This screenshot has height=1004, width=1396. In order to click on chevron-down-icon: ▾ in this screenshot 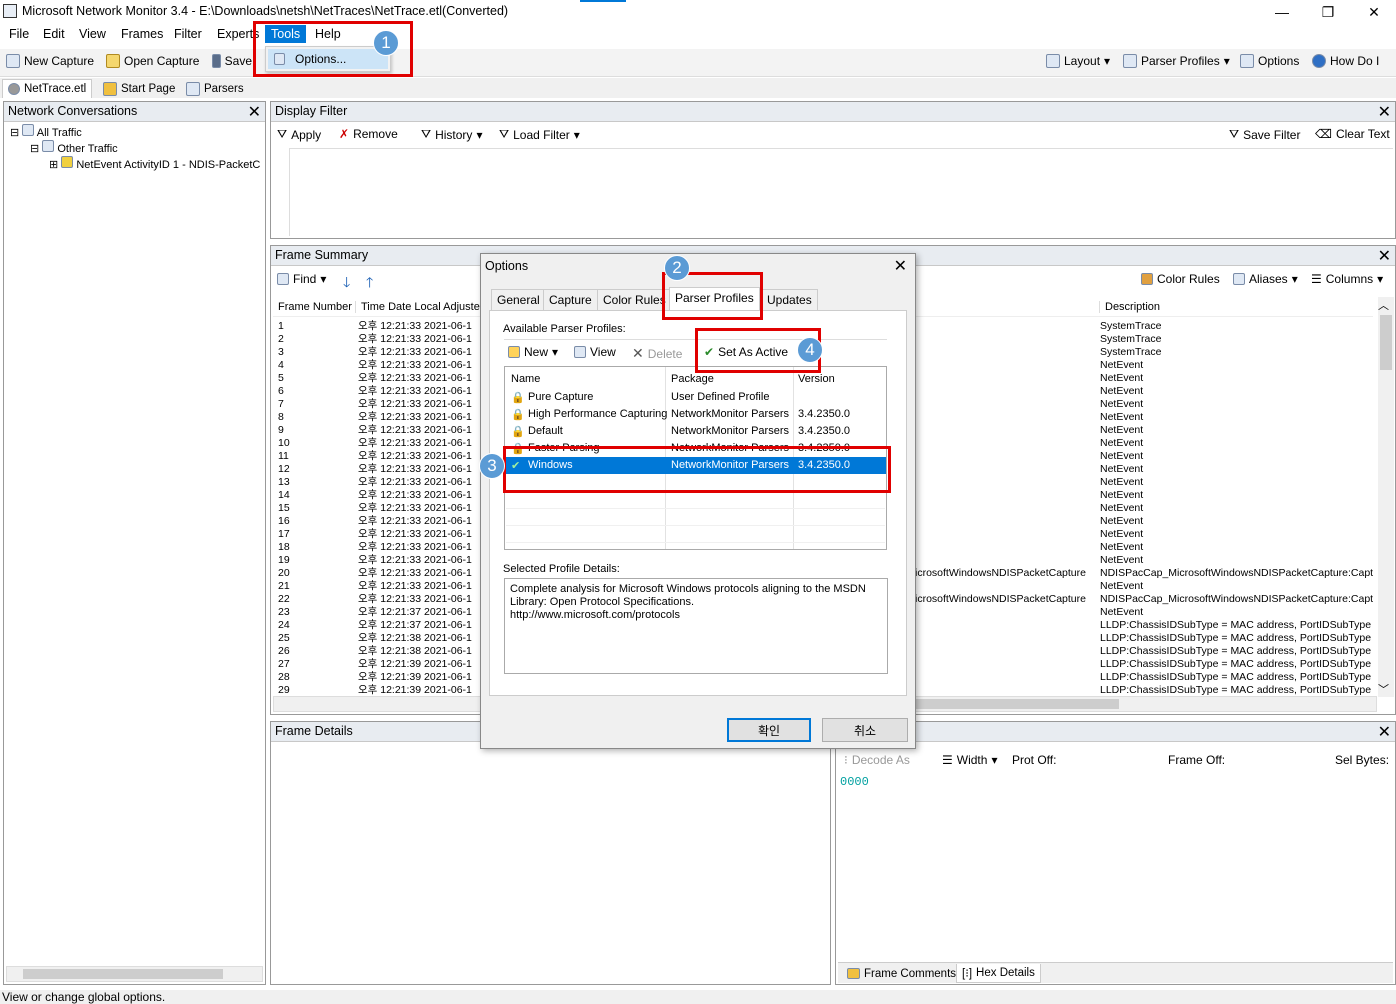, I will do `click(479, 134)`.